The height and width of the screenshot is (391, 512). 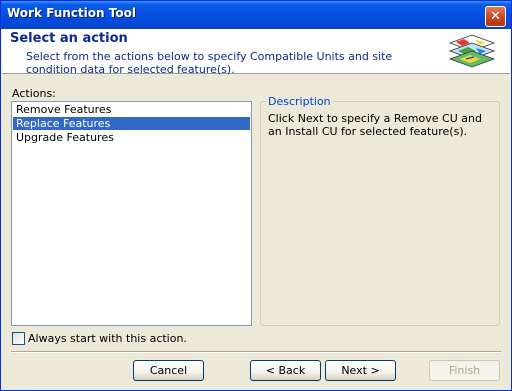 What do you see at coordinates (131, 109) in the screenshot?
I see `list-item-remove-features: Remove Features` at bounding box center [131, 109].